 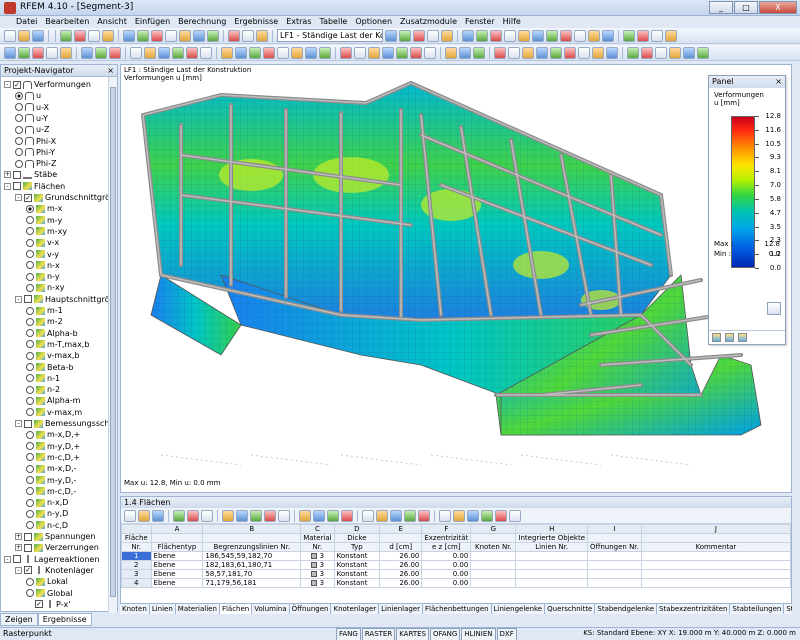 What do you see at coordinates (298, 22) in the screenshot?
I see `menu-item-6: Extras` at bounding box center [298, 22].